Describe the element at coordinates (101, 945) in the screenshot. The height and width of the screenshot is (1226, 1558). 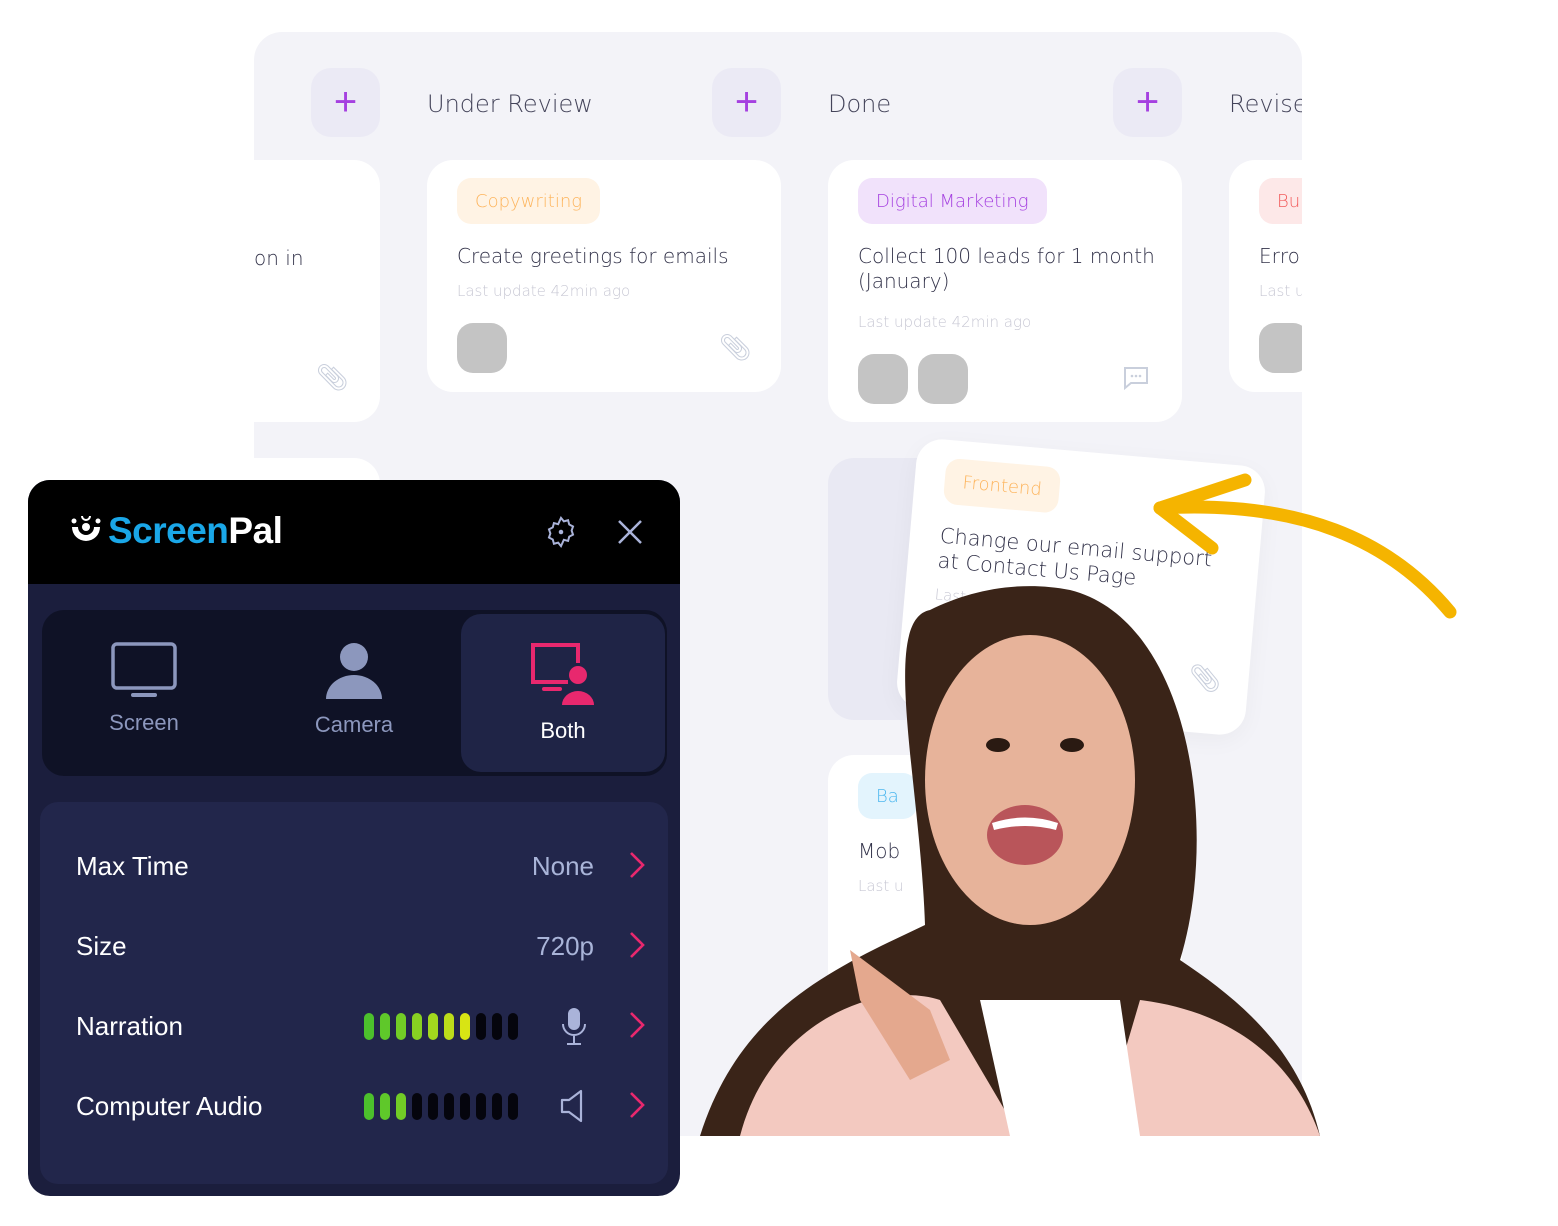
I see `option-label: Size` at that location.